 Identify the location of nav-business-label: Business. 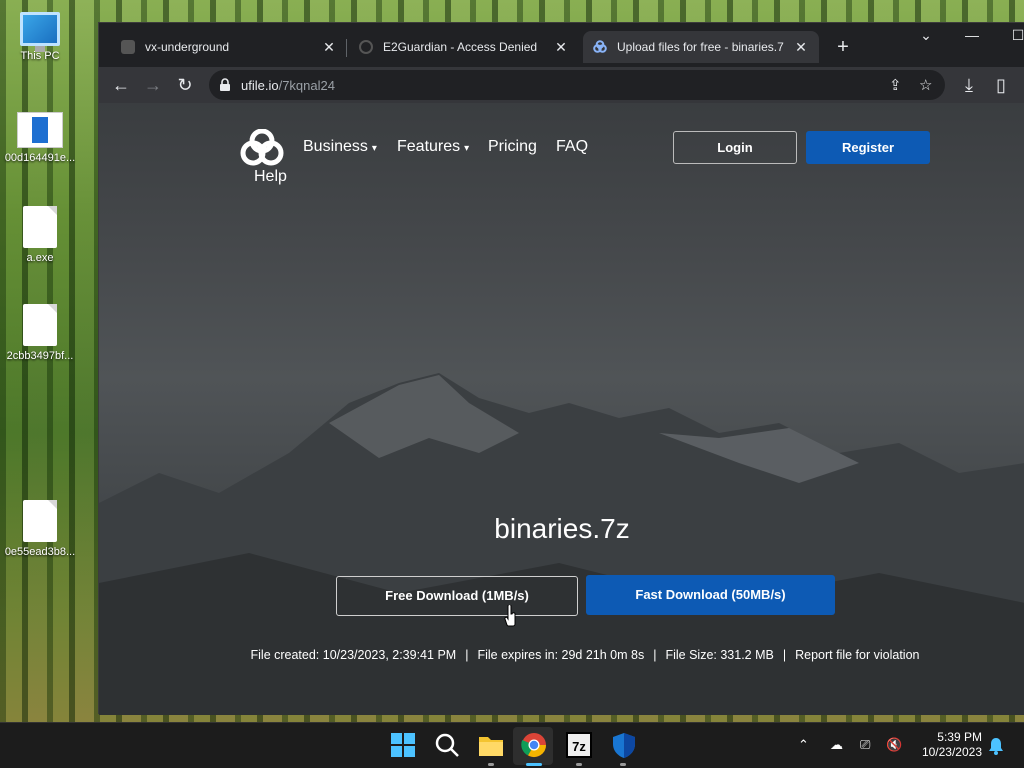
(335, 146).